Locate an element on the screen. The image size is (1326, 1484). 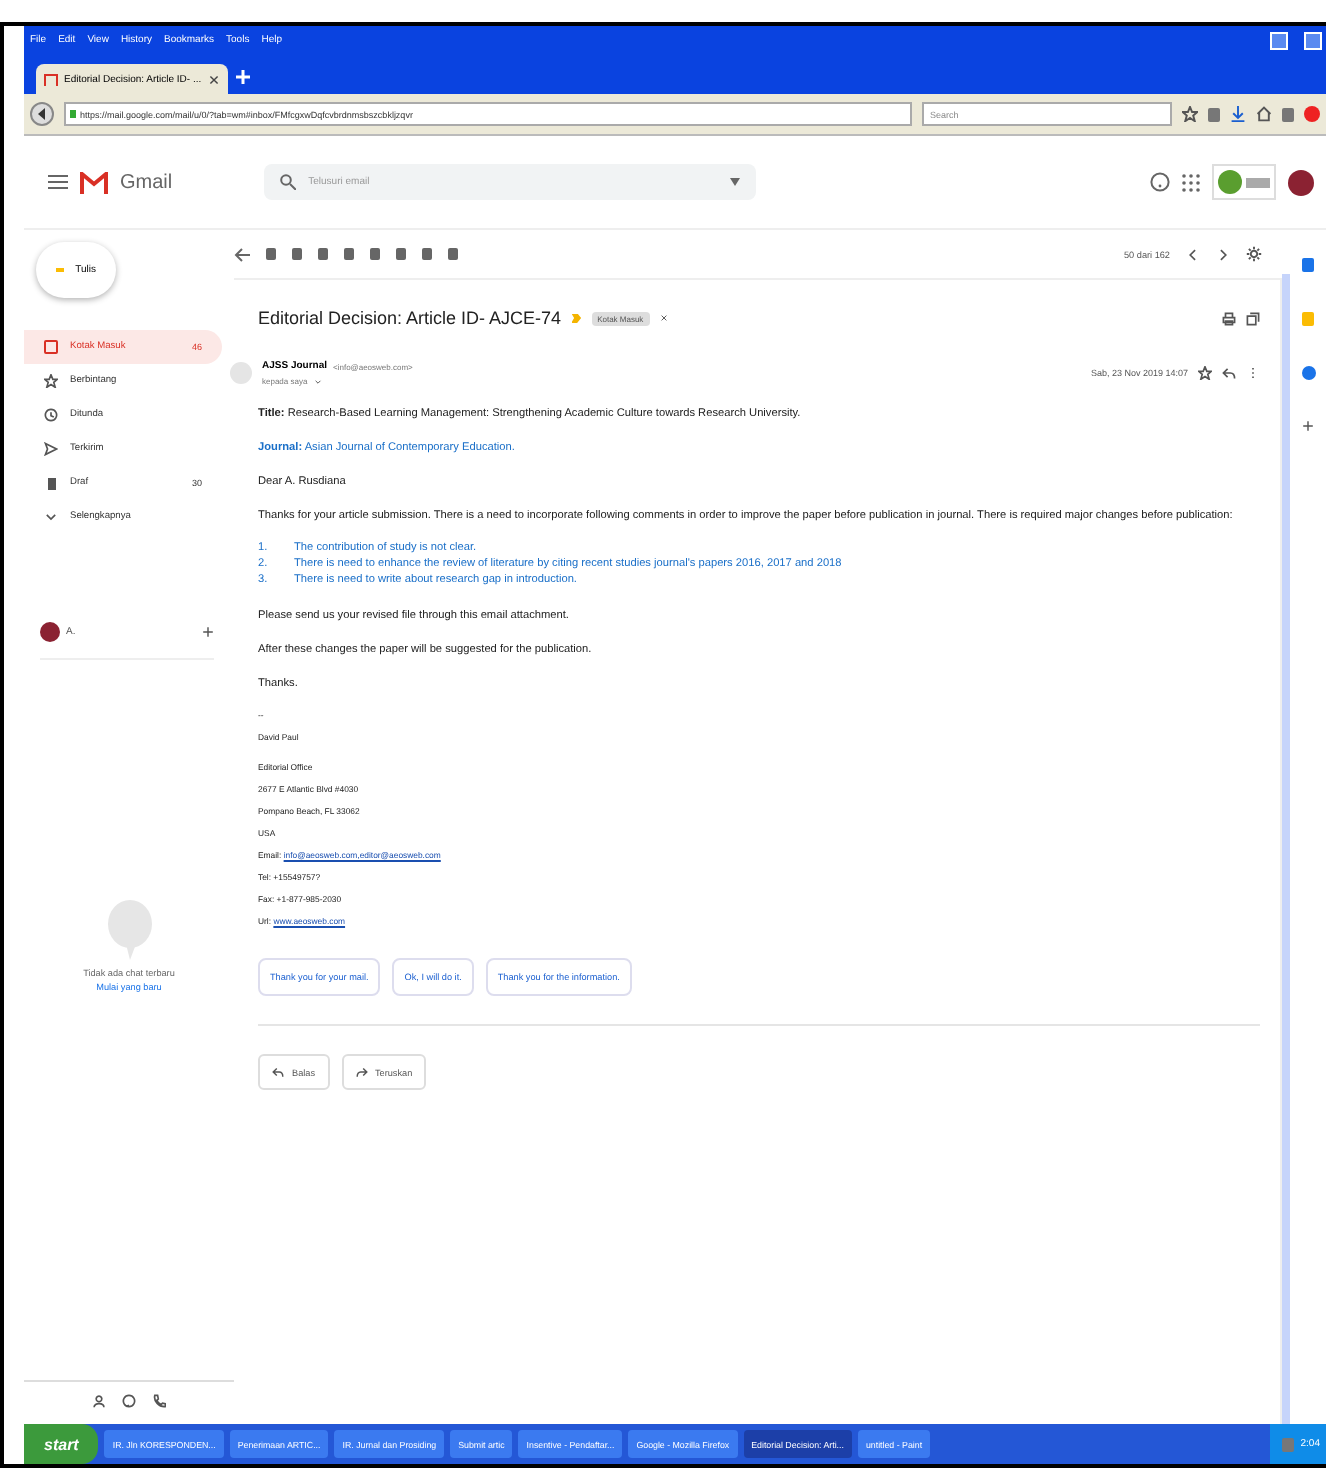
forward-icon is located at coordinates (361, 1072).